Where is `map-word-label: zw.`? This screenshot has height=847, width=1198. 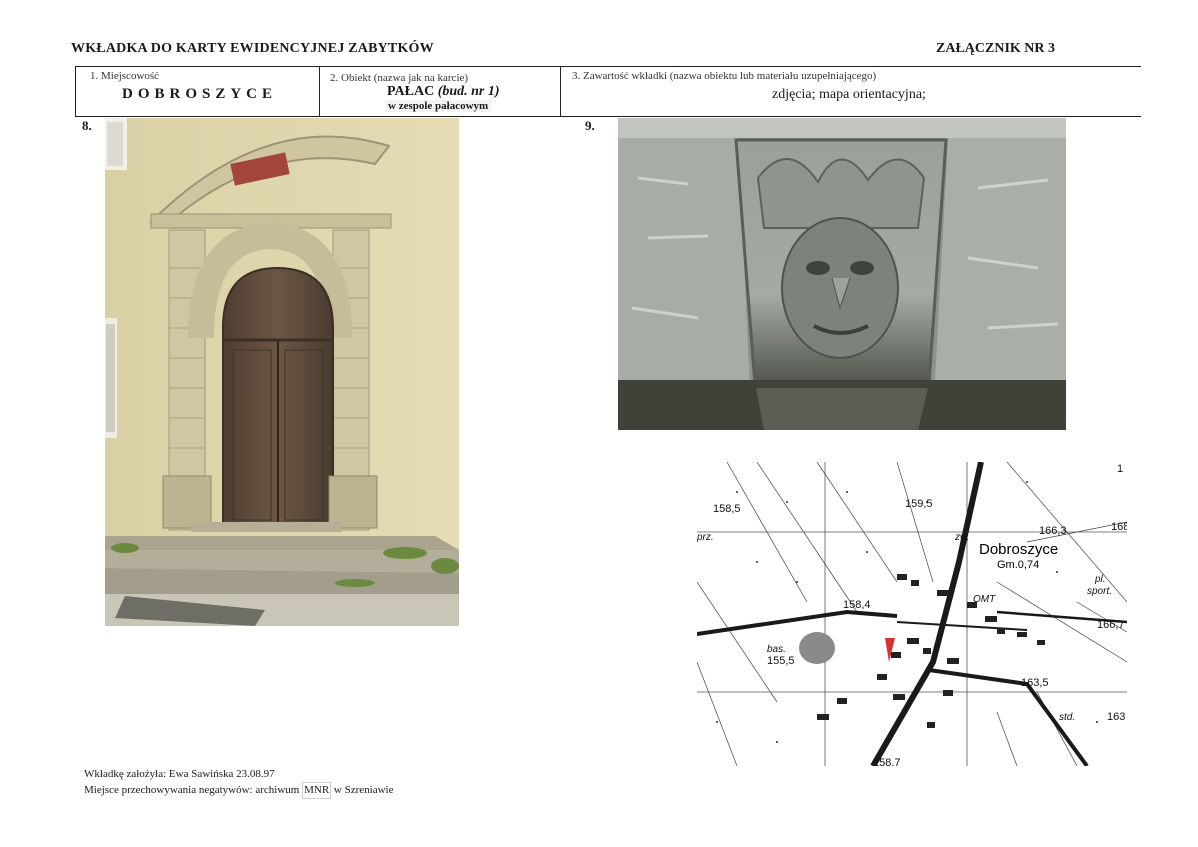
map-word-label: zw. is located at coordinates (961, 537).